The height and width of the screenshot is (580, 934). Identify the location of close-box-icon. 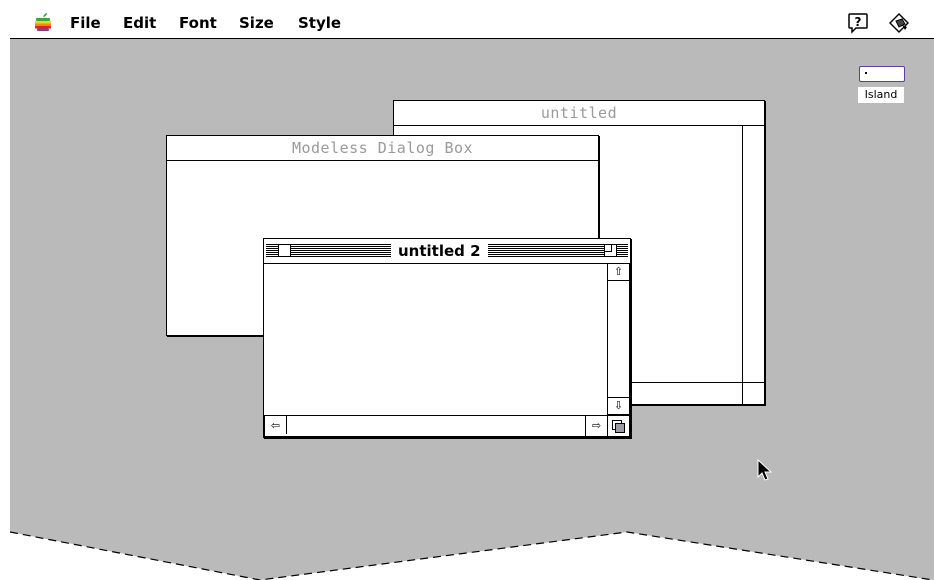
(284, 250).